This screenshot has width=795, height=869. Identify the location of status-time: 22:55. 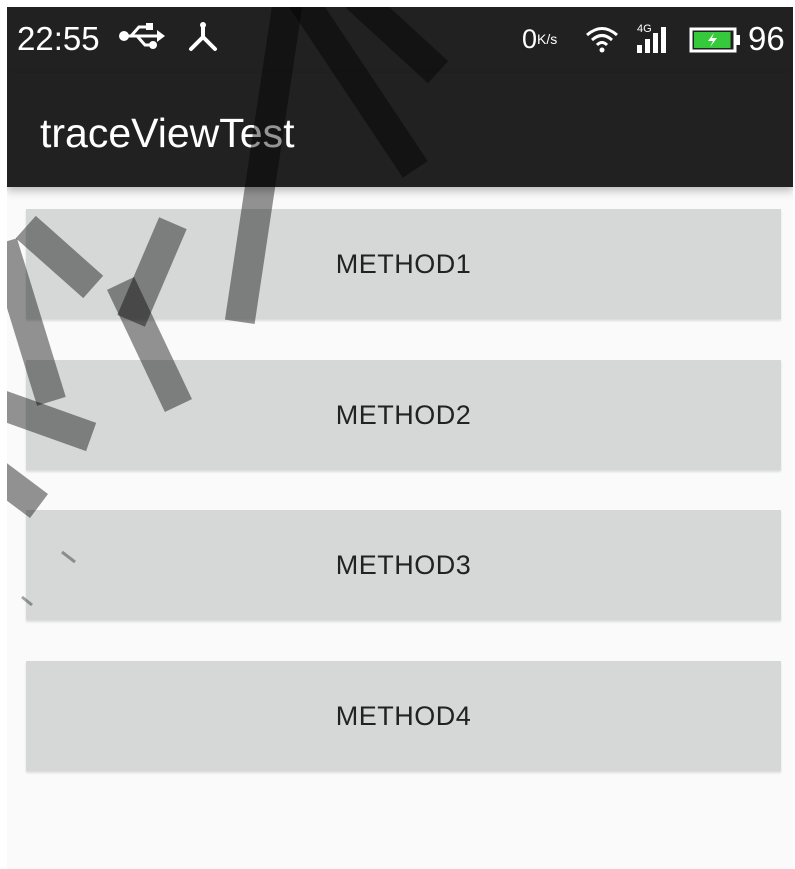
(58, 38).